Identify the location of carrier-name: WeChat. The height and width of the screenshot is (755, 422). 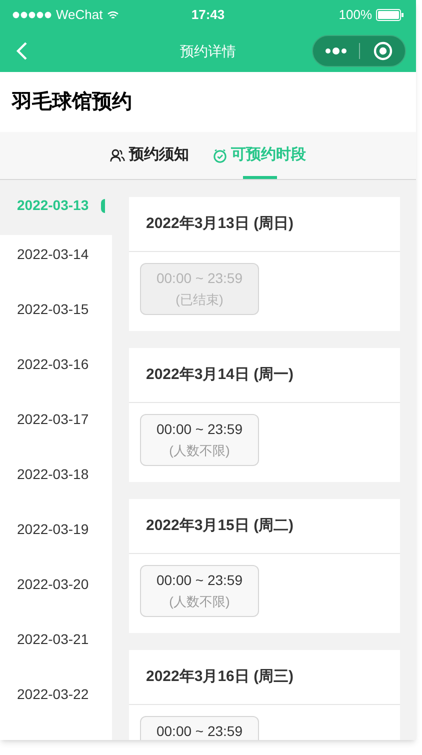
(79, 15).